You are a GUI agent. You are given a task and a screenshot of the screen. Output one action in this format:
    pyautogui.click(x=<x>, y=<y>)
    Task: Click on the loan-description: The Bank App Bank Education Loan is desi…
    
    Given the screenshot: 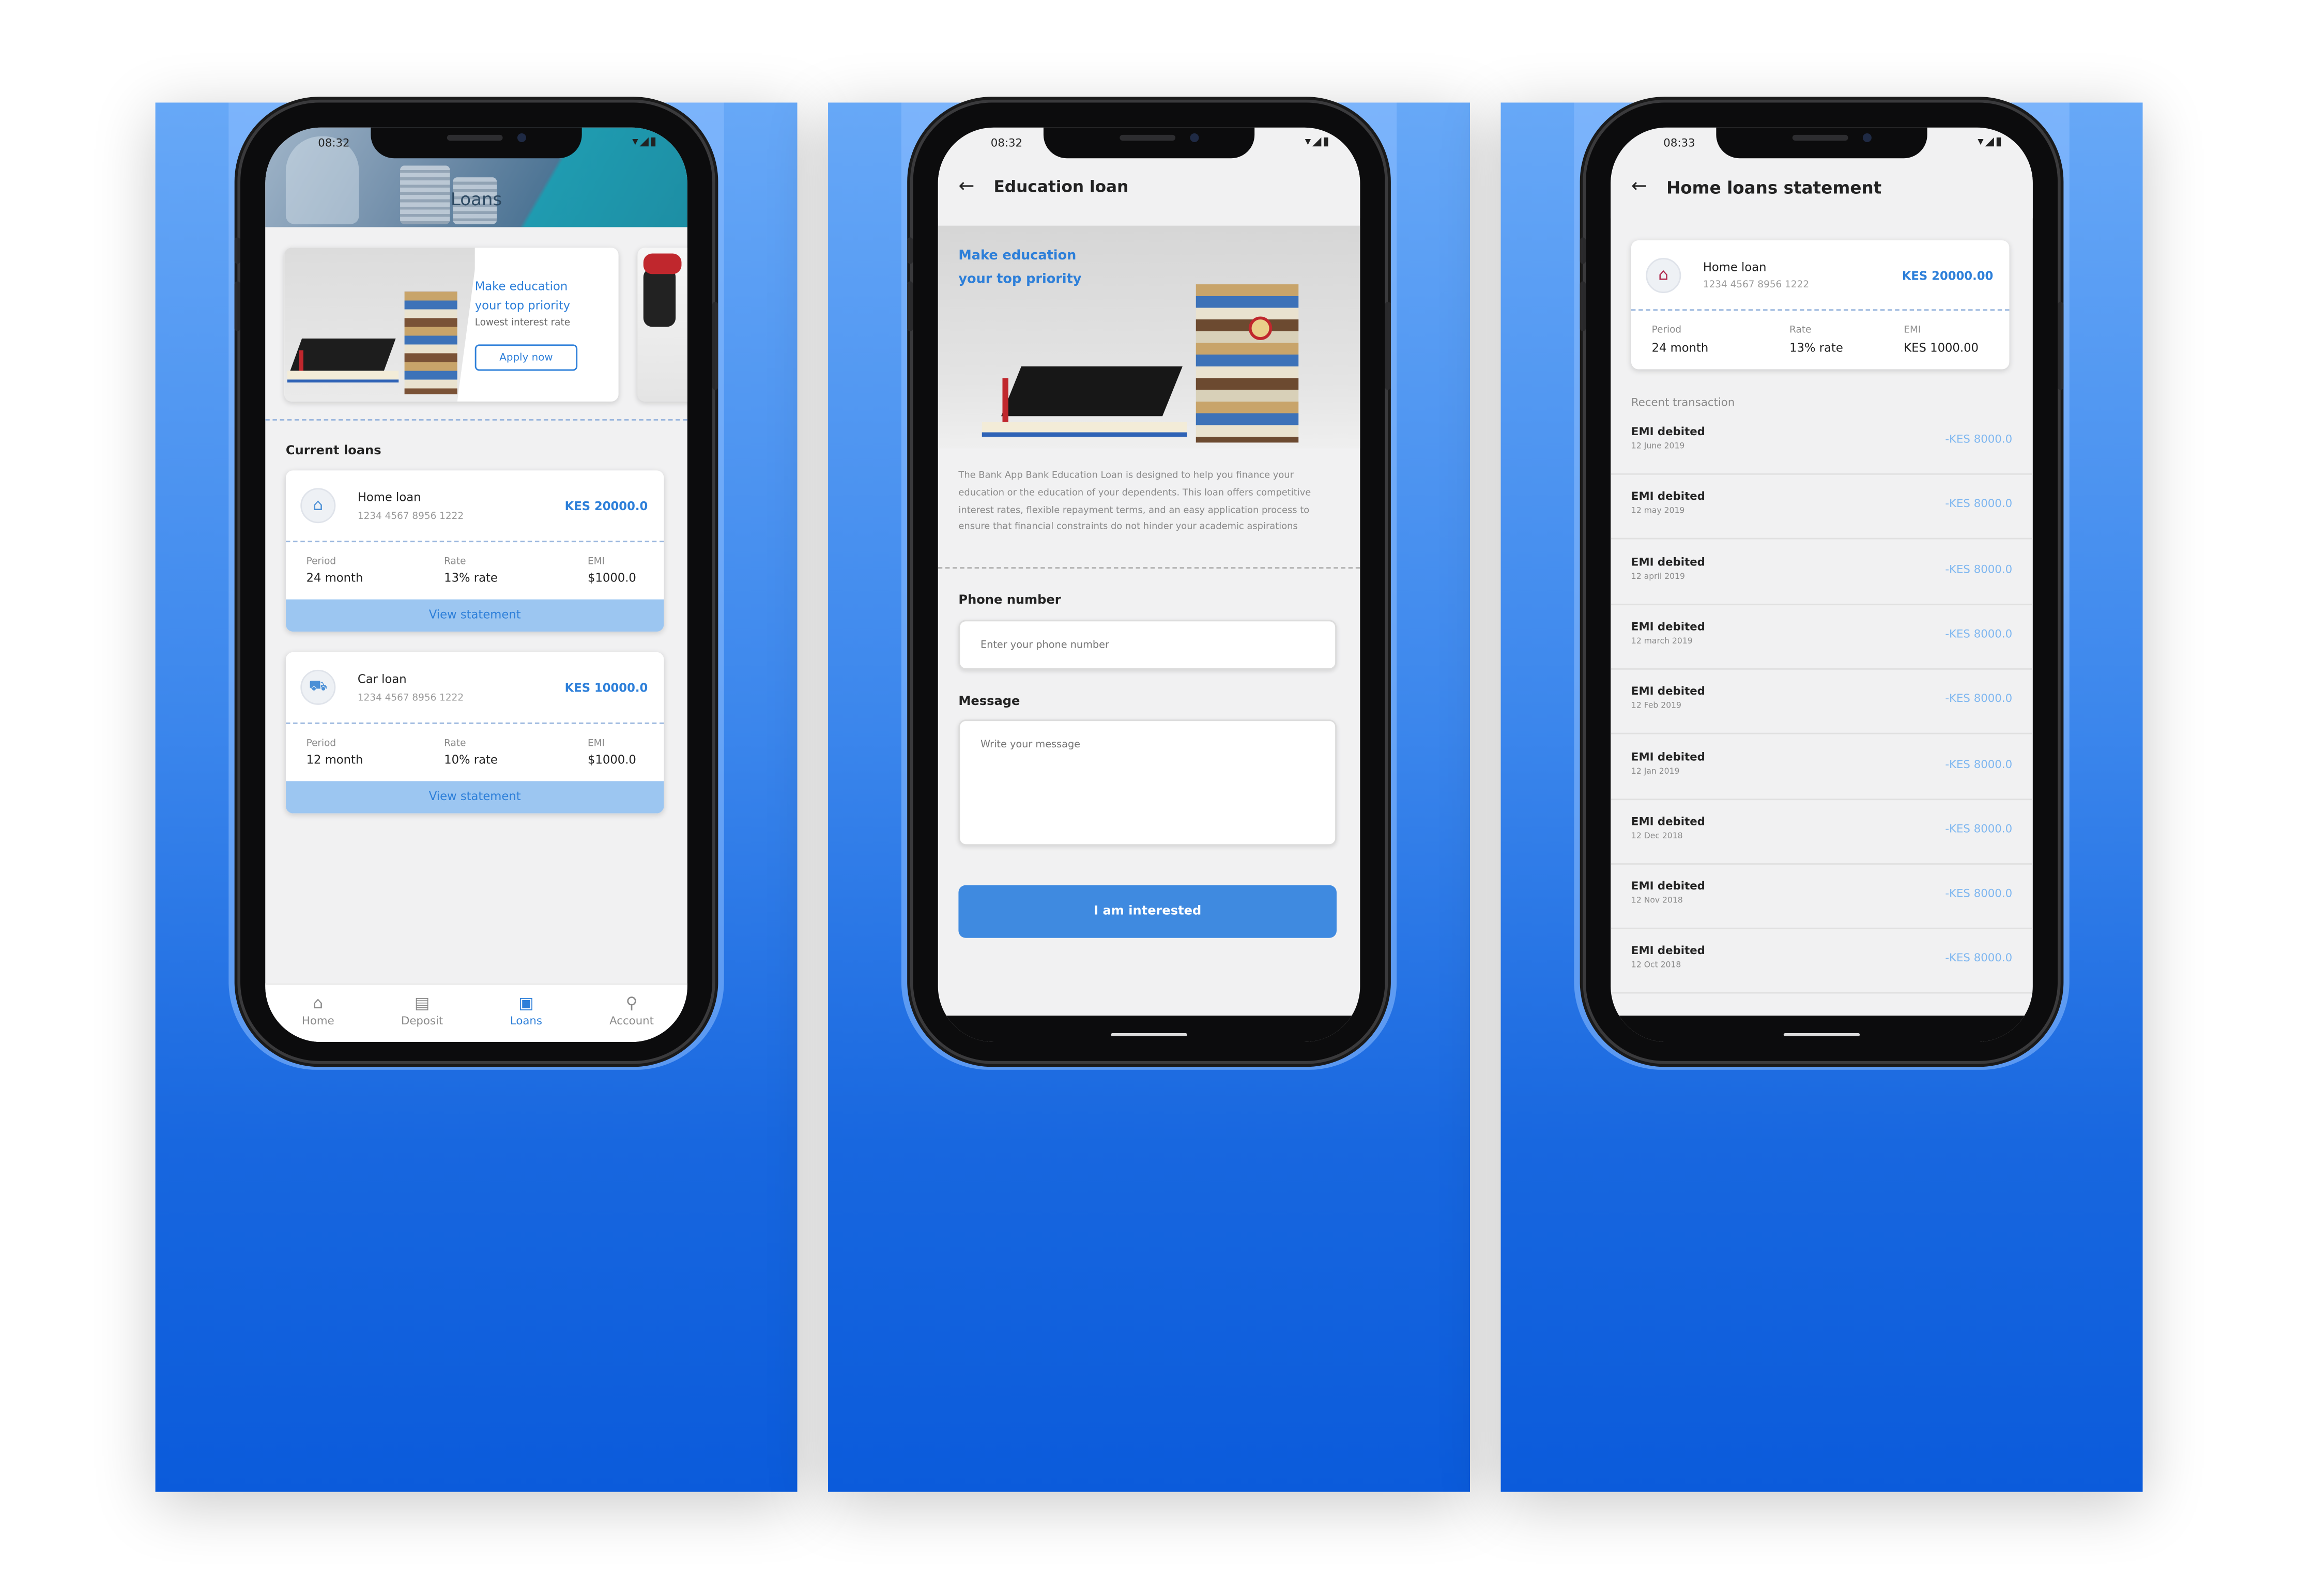 What is the action you would take?
    pyautogui.click(x=1134, y=501)
    